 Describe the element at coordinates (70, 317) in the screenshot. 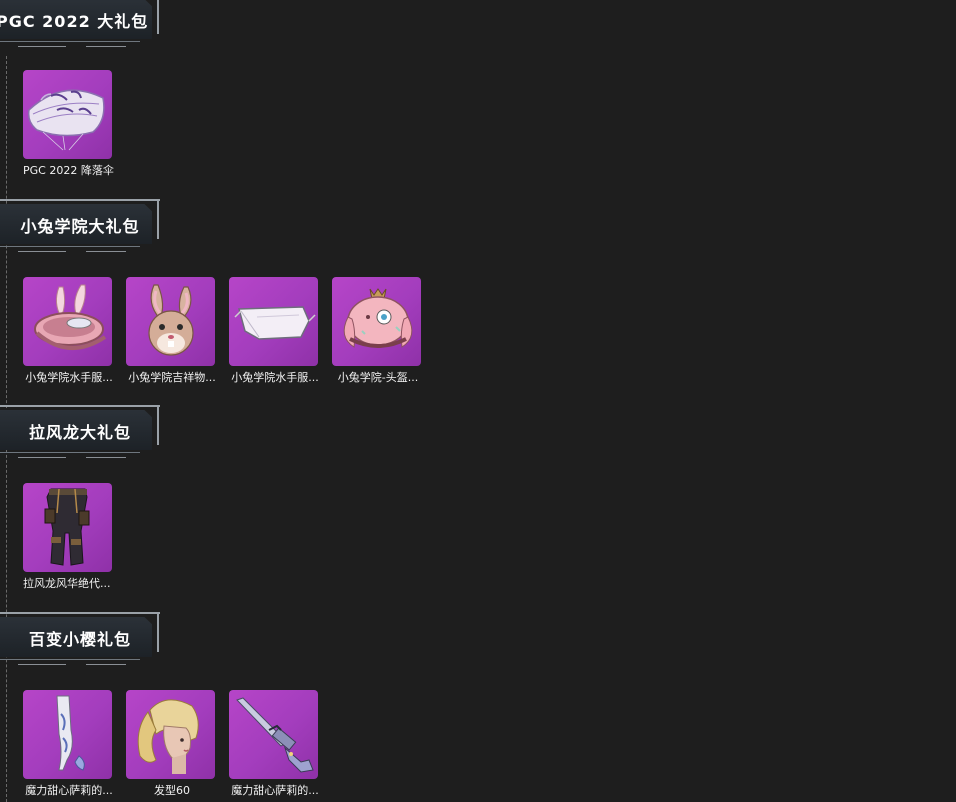

I see `bunny-ears-hat-icon` at that location.